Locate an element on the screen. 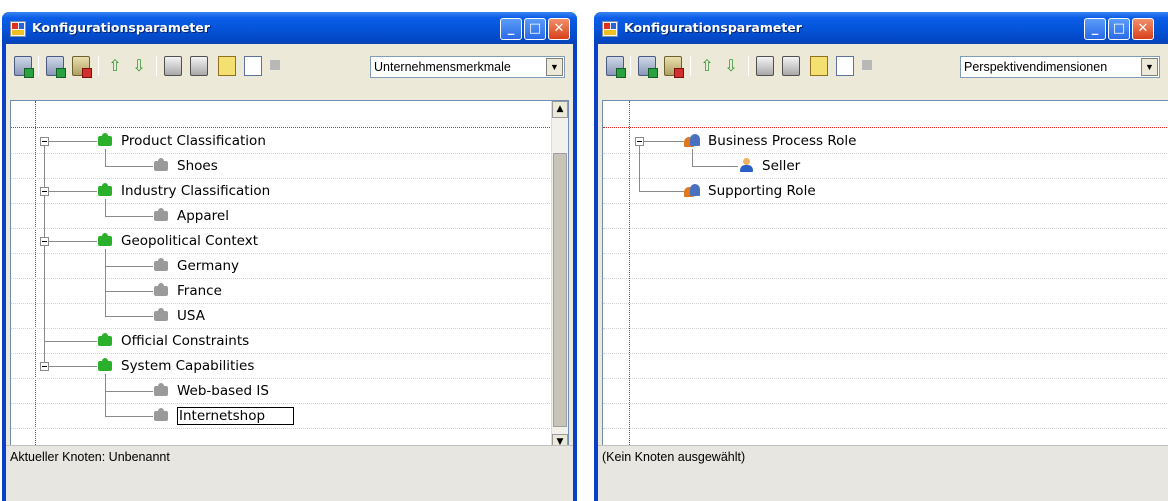  tree-node: Supporting Role is located at coordinates (750, 191).